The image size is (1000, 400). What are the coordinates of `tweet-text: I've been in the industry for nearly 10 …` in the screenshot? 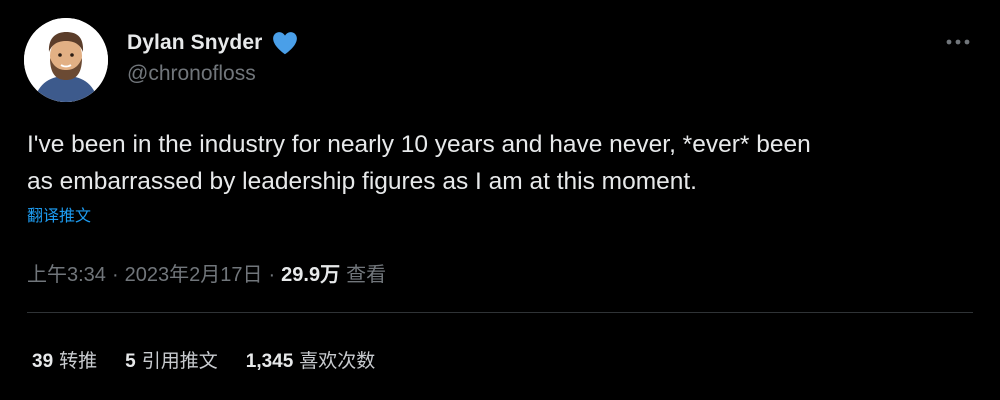 It's located at (419, 163).